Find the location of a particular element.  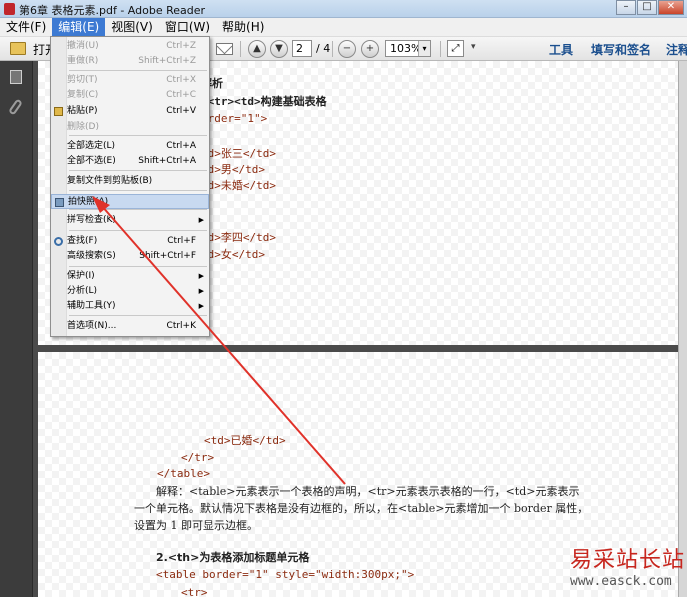

doc-code: <table border="1" style="width:300px;"> is located at coordinates (285, 574).